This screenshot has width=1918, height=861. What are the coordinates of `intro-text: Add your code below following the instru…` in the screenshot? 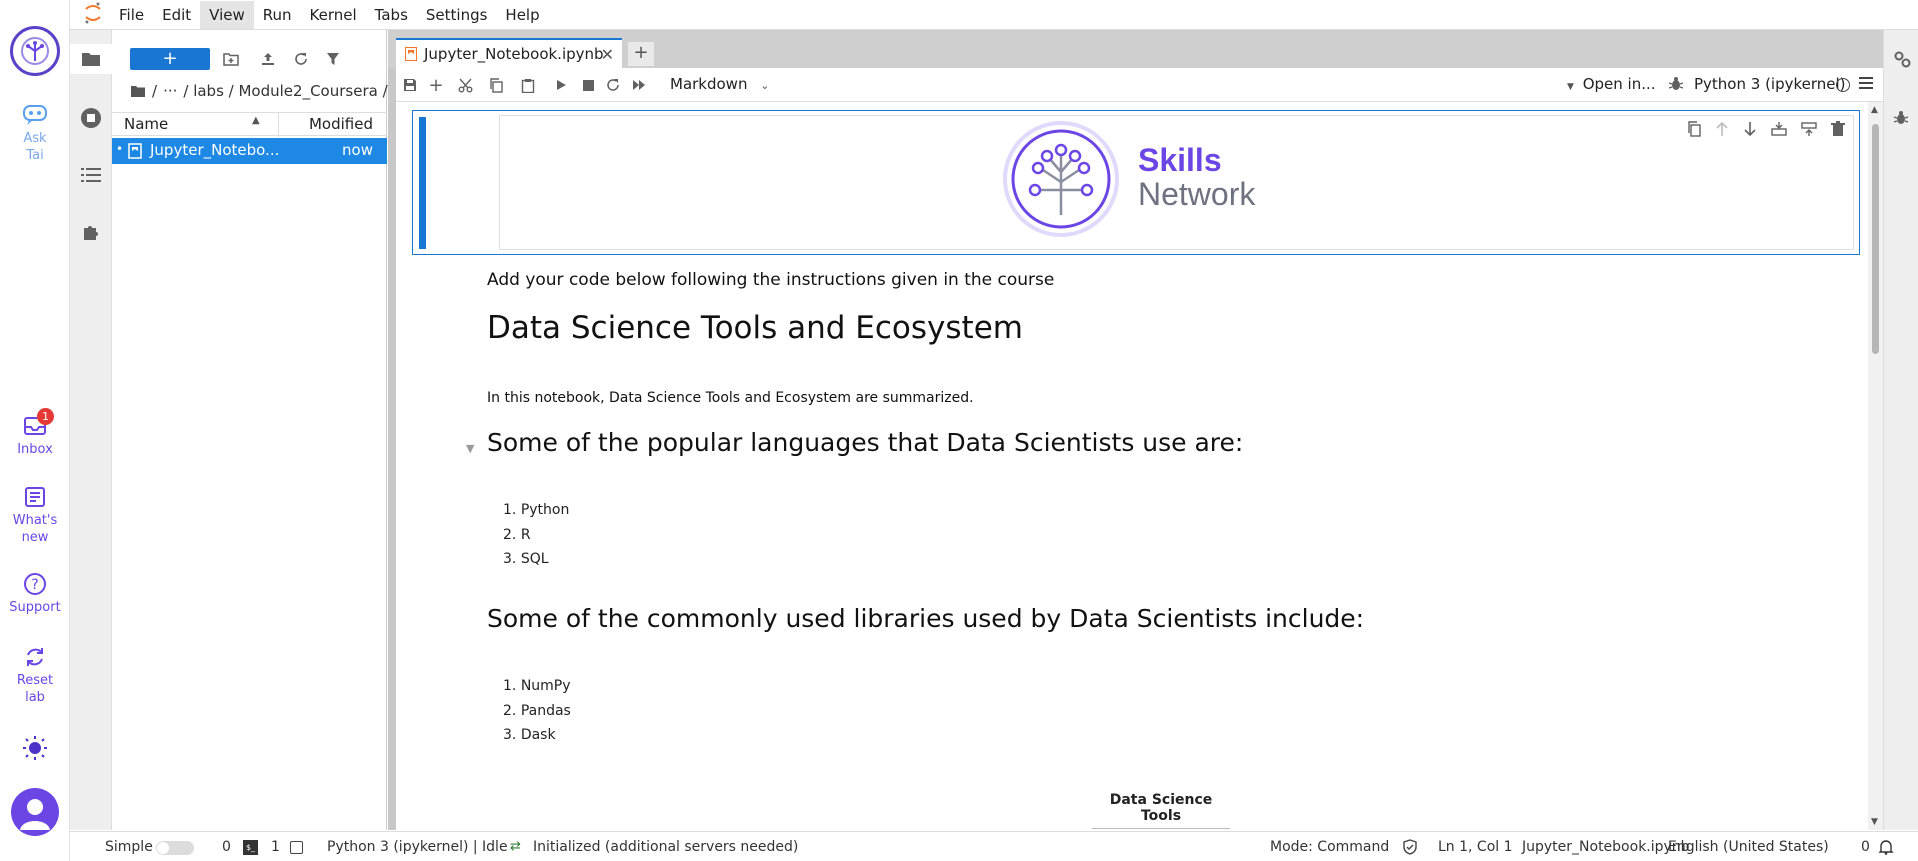 It's located at (771, 280).